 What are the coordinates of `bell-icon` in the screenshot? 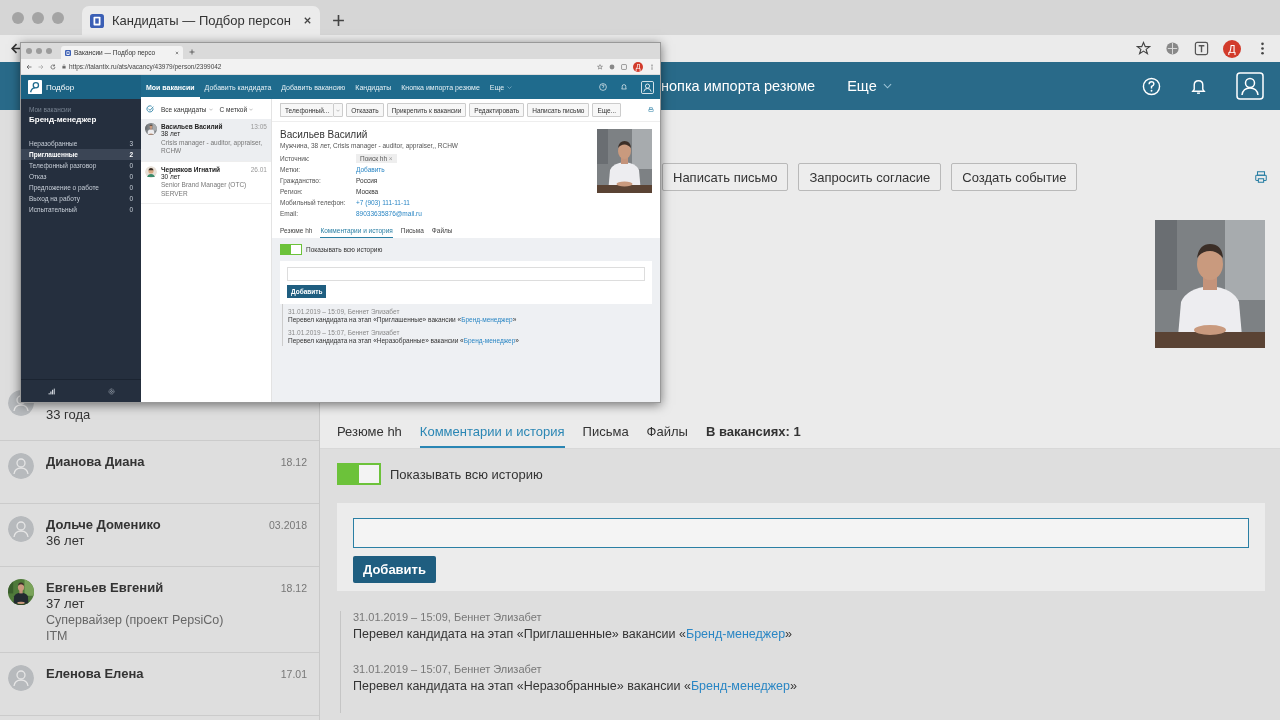 It's located at (624, 87).